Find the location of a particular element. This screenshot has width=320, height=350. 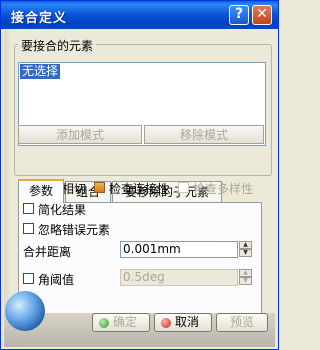

check-connectivity-checkbox is located at coordinates (99, 187).